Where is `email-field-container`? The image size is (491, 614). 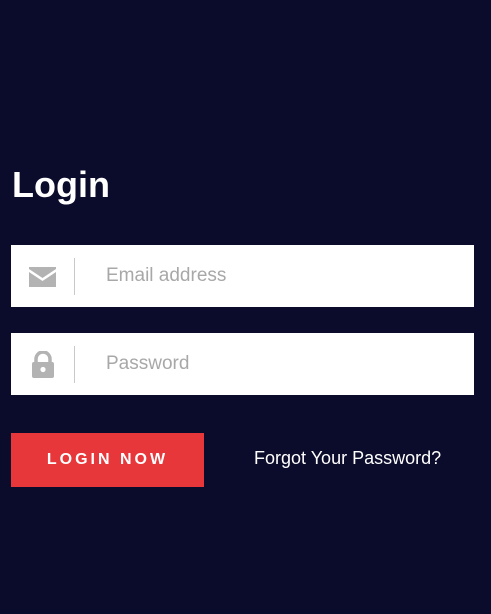
email-field-container is located at coordinates (242, 276).